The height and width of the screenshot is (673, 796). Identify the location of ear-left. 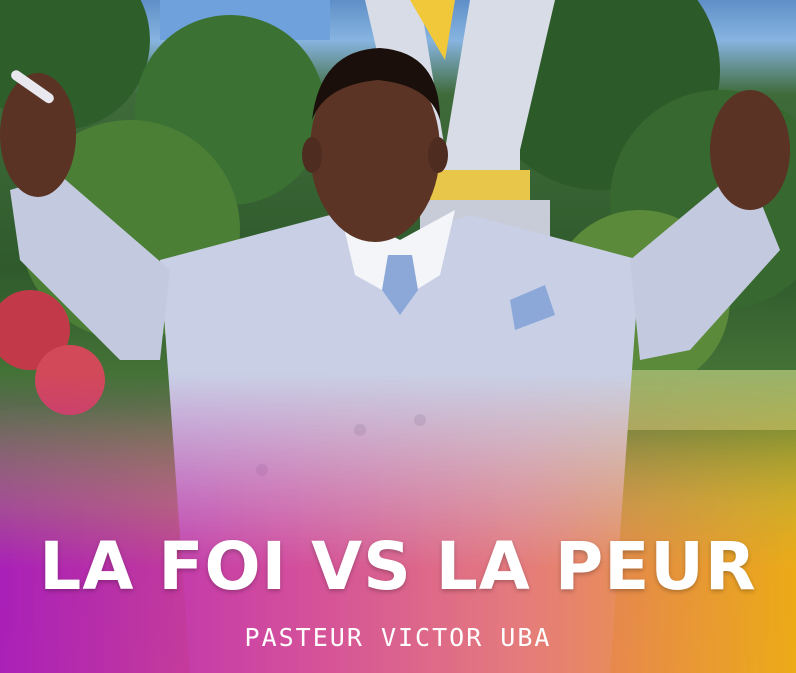
(312, 155).